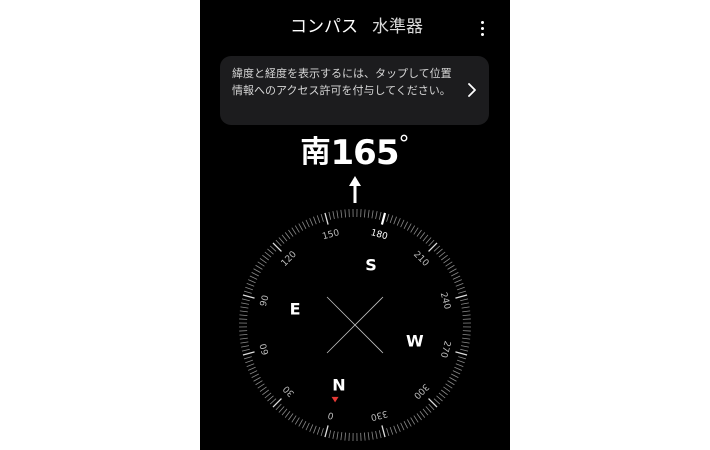 This screenshot has height=450, width=710. Describe the element at coordinates (482, 28) in the screenshot. I see `more-options-icon` at that location.